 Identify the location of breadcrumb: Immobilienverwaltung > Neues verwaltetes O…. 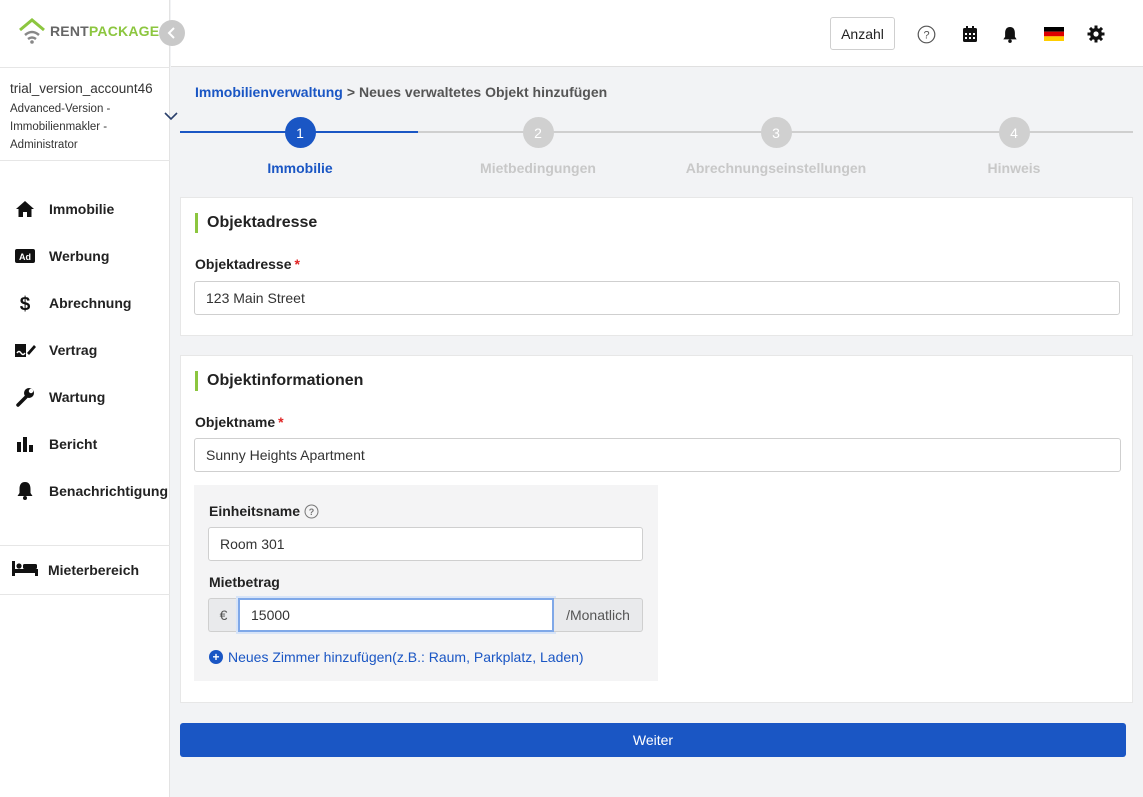
(401, 92).